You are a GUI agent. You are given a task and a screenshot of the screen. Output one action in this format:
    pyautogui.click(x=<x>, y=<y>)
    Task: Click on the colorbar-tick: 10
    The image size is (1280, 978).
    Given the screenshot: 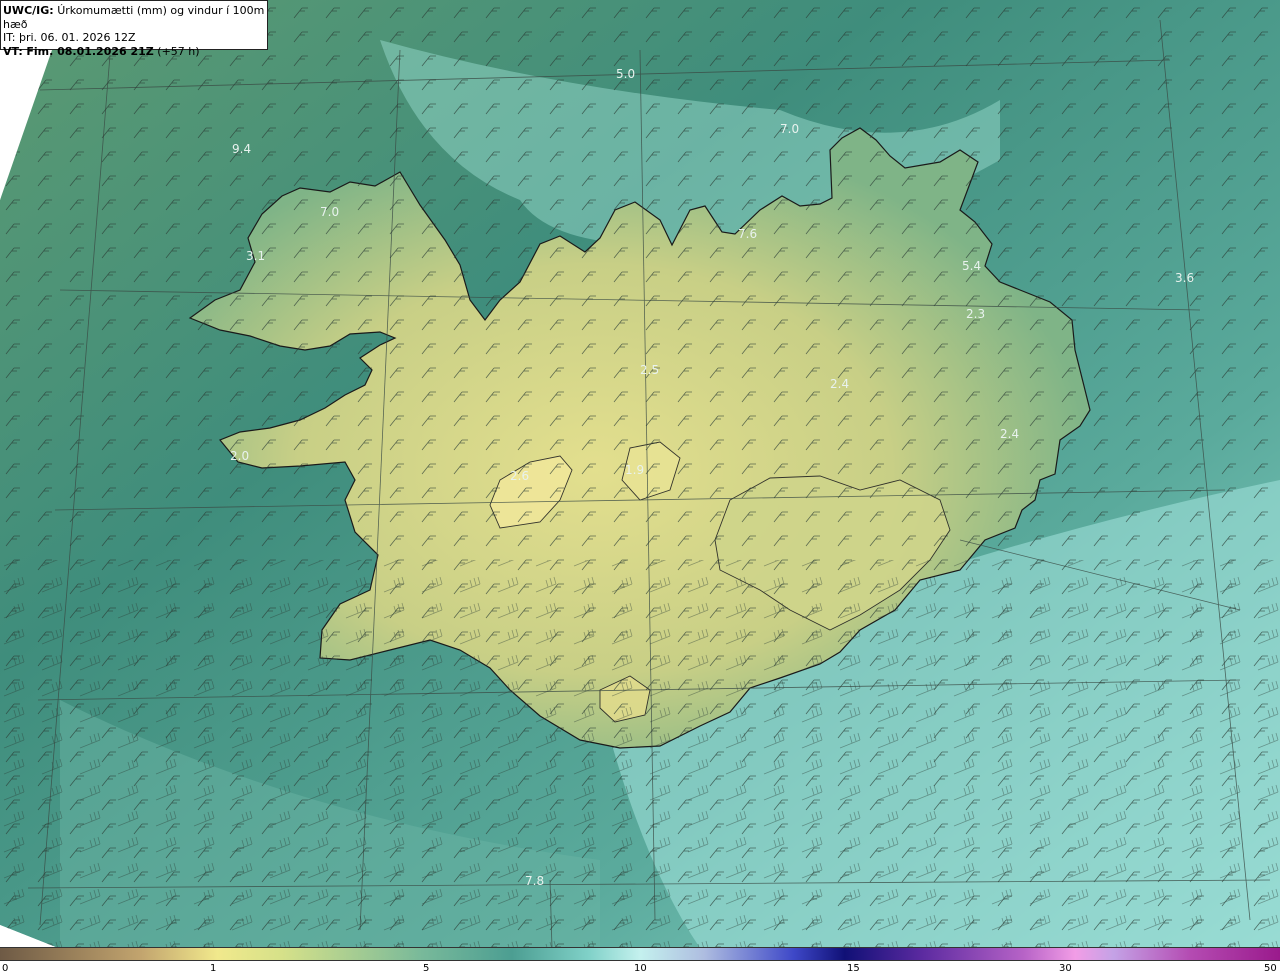 What is the action you would take?
    pyautogui.click(x=640, y=968)
    